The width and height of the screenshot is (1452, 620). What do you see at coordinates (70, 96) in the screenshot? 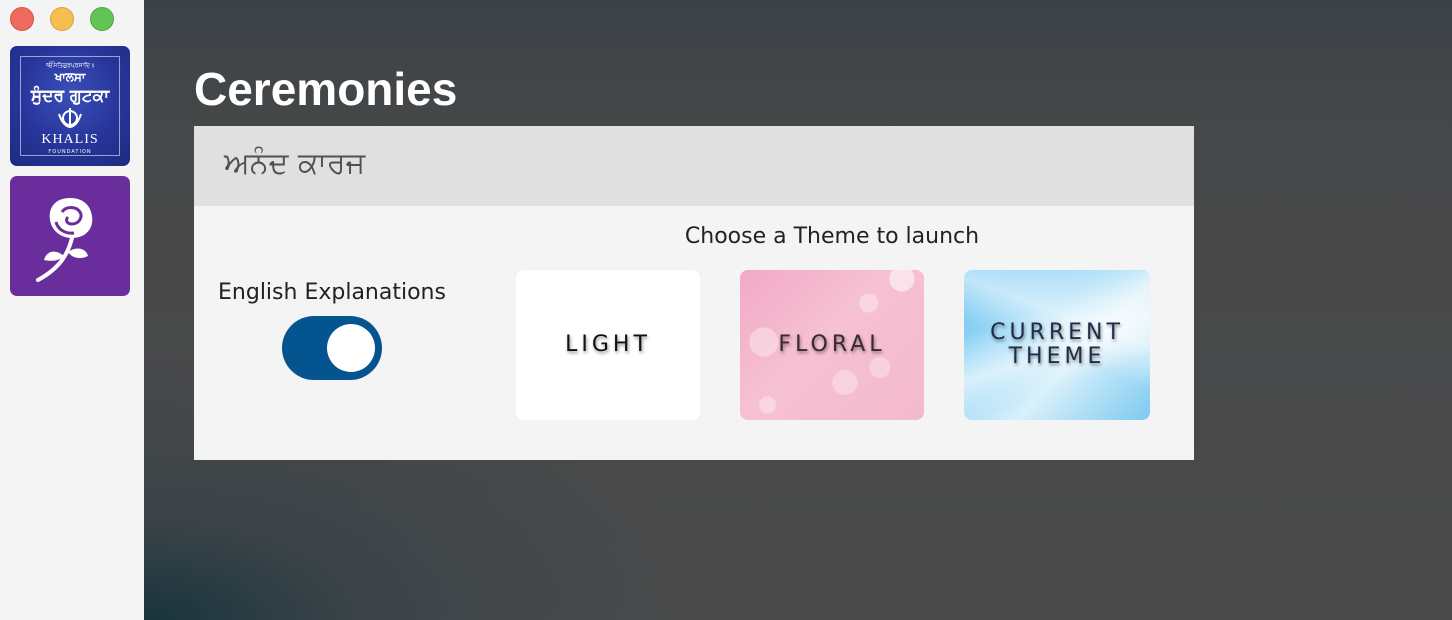
I see `gutka-title-line2: ਸੁੰਦਰ ਗੁਟਕਾ` at bounding box center [70, 96].